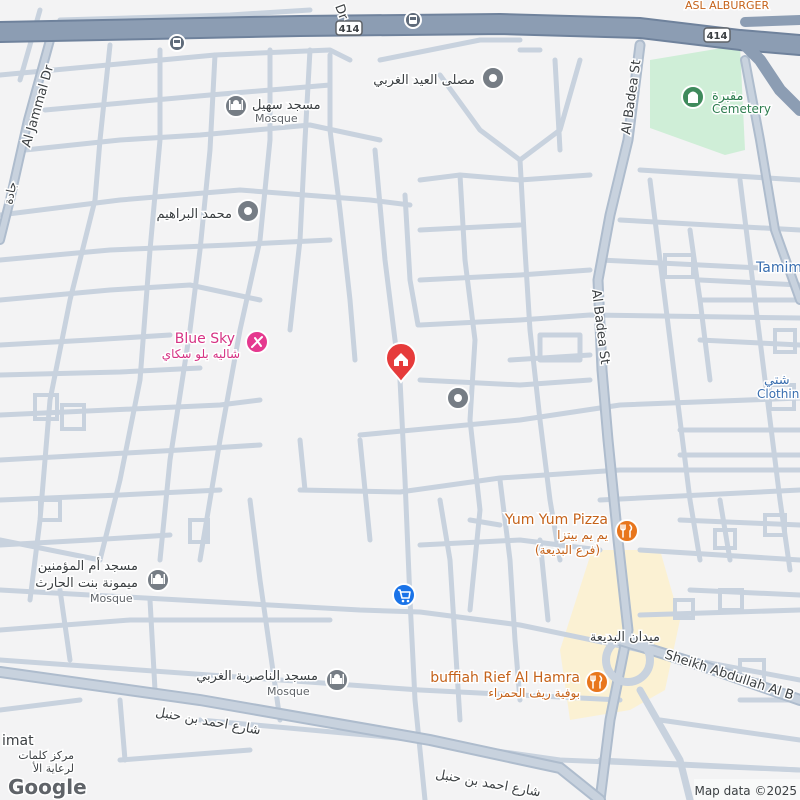 The width and height of the screenshot is (800, 800). I want to click on poi-sublabel: Clothin, so click(778, 394).